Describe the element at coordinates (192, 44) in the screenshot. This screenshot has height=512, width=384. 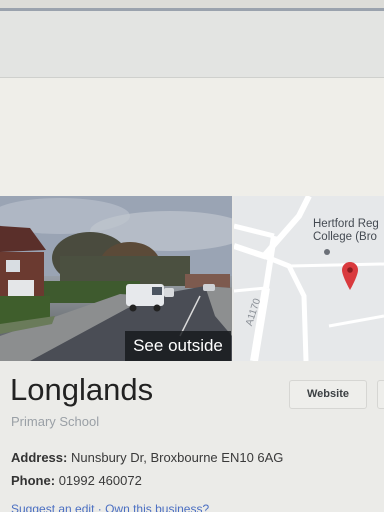
I see `header-area` at that location.